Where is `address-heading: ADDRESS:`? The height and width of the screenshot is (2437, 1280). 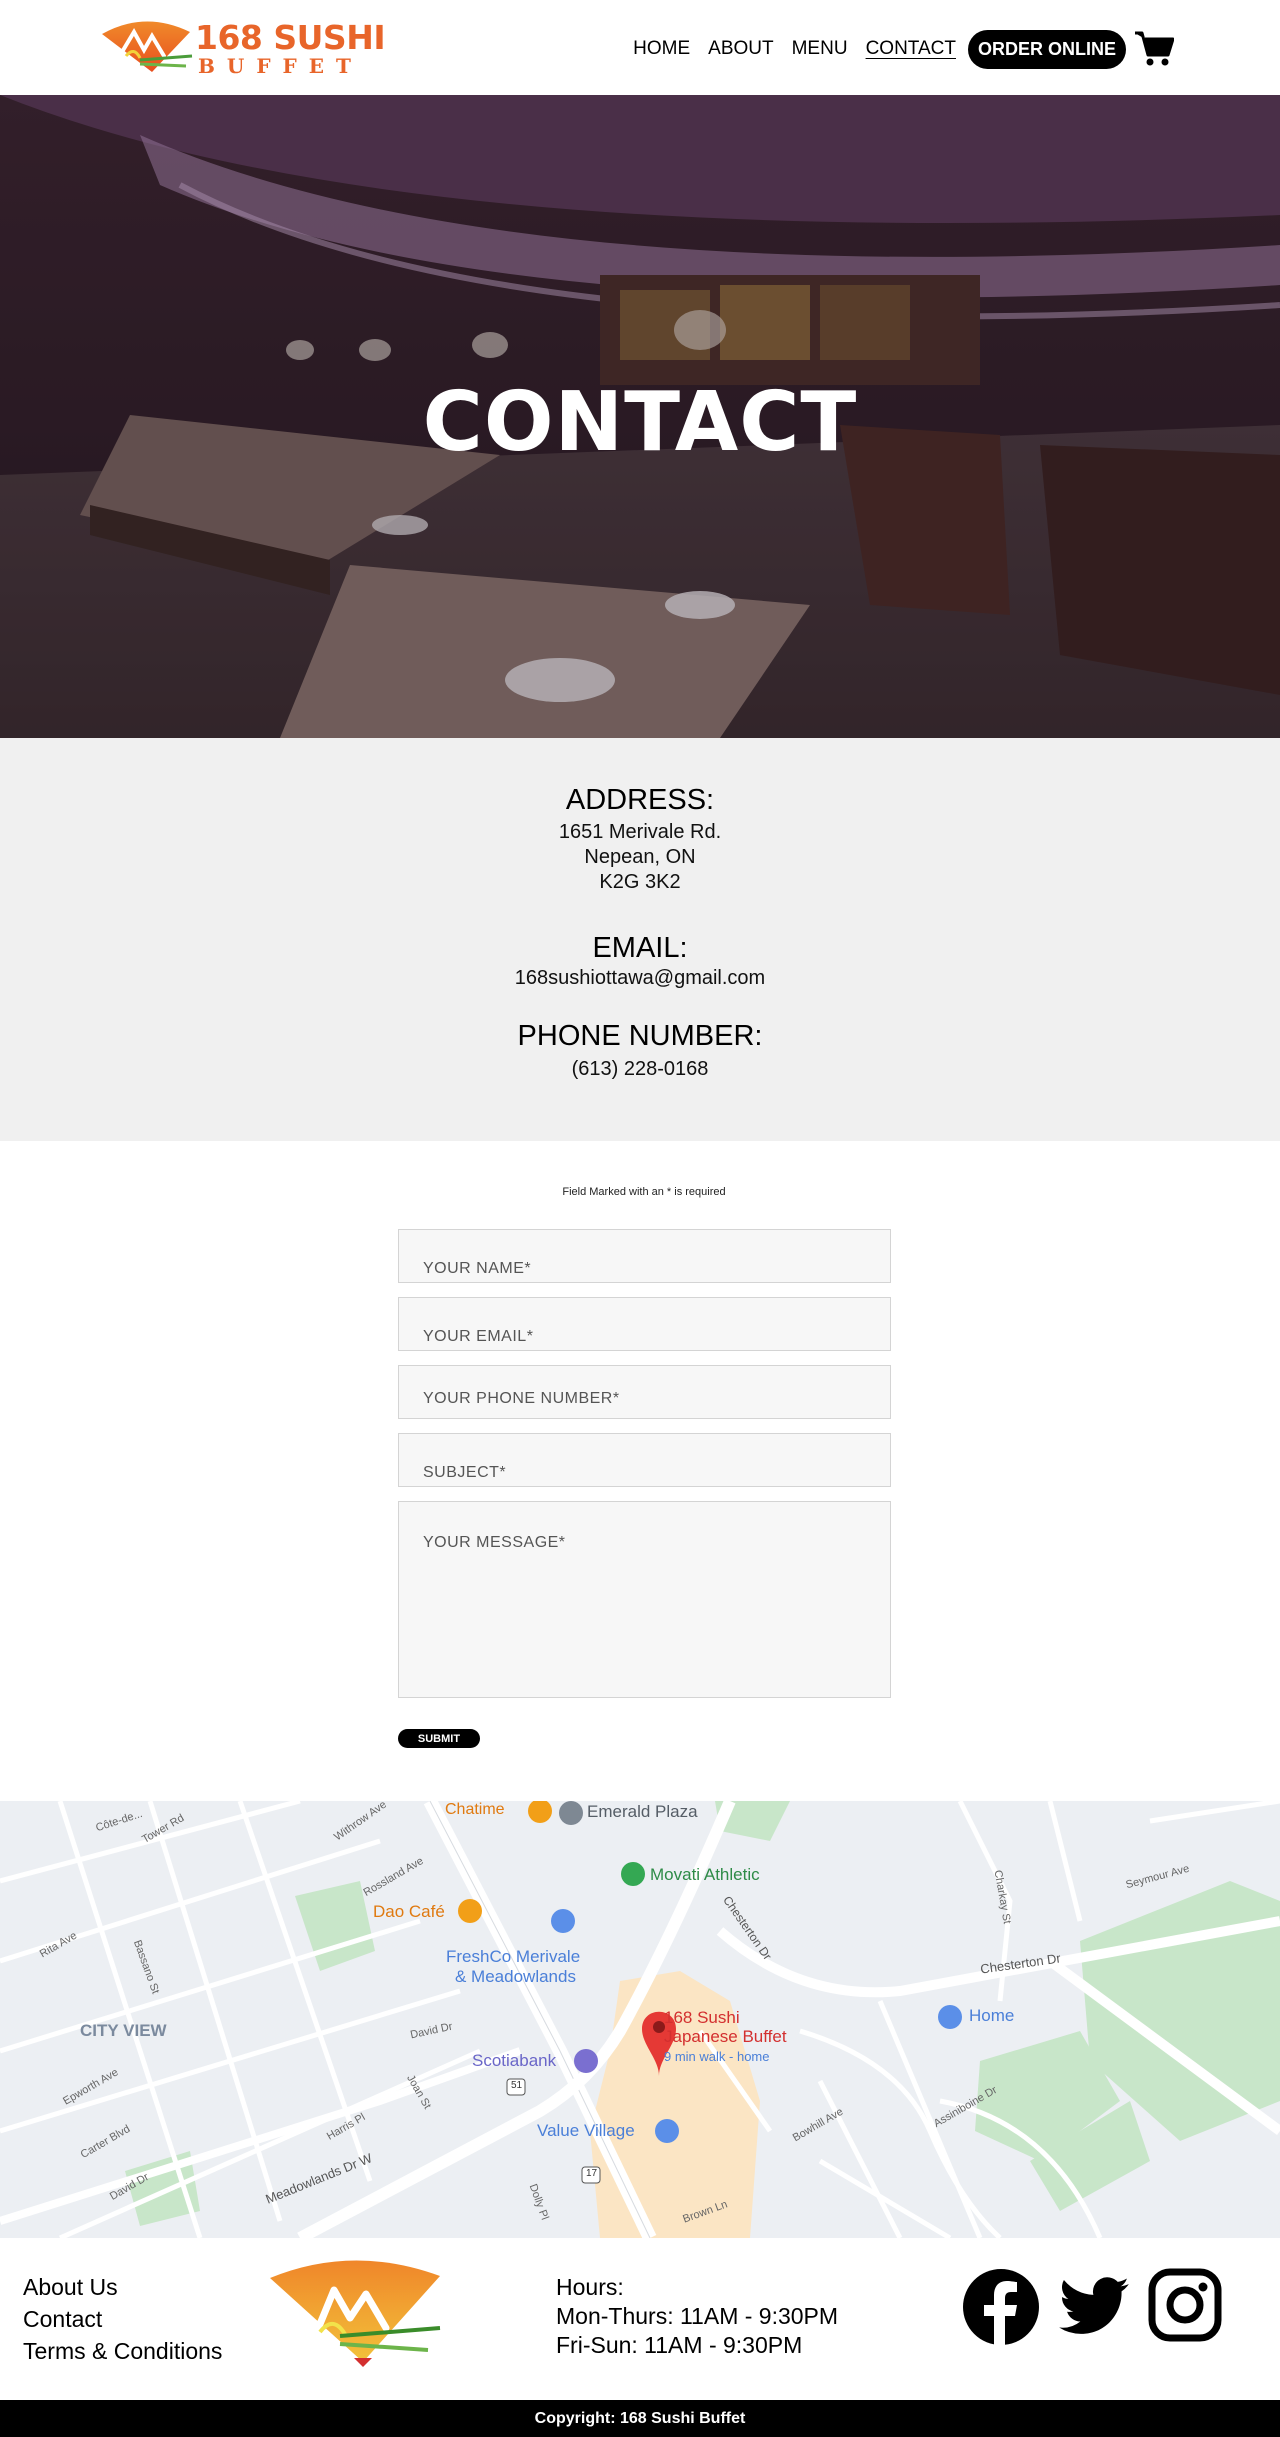 address-heading: ADDRESS: is located at coordinates (640, 800).